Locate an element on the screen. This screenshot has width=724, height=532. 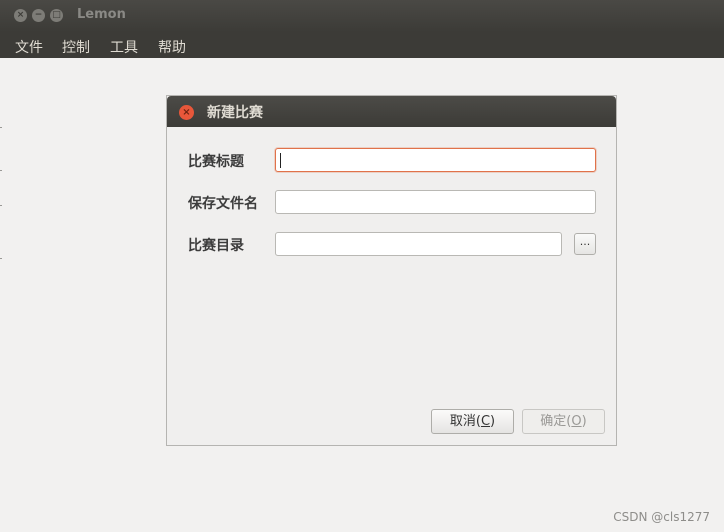
menubar: 文件 控制 工具 帮助 is located at coordinates (362, 45).